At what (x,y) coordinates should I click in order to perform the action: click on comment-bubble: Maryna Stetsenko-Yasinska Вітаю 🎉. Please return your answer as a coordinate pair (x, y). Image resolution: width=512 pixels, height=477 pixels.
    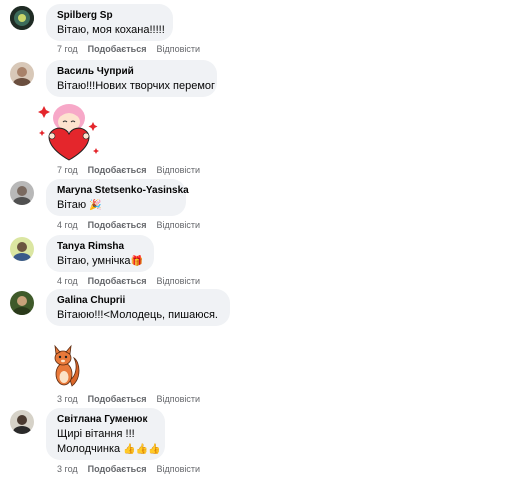
    Looking at the image, I should click on (117, 197).